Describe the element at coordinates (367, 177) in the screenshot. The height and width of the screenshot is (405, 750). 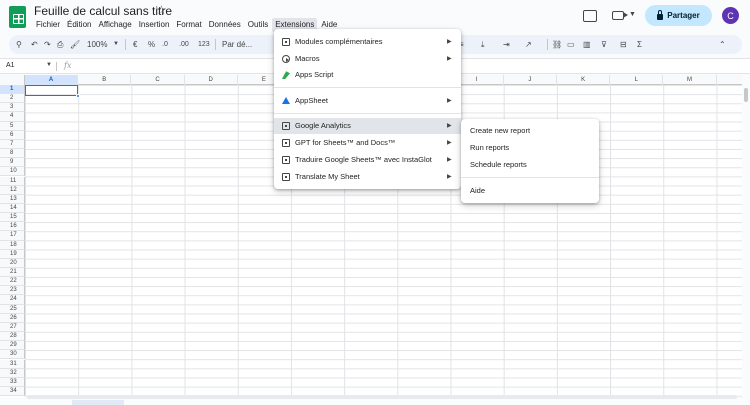
I see `menu-item-translate-my-sheet: Translate My Sheet ▶` at that location.